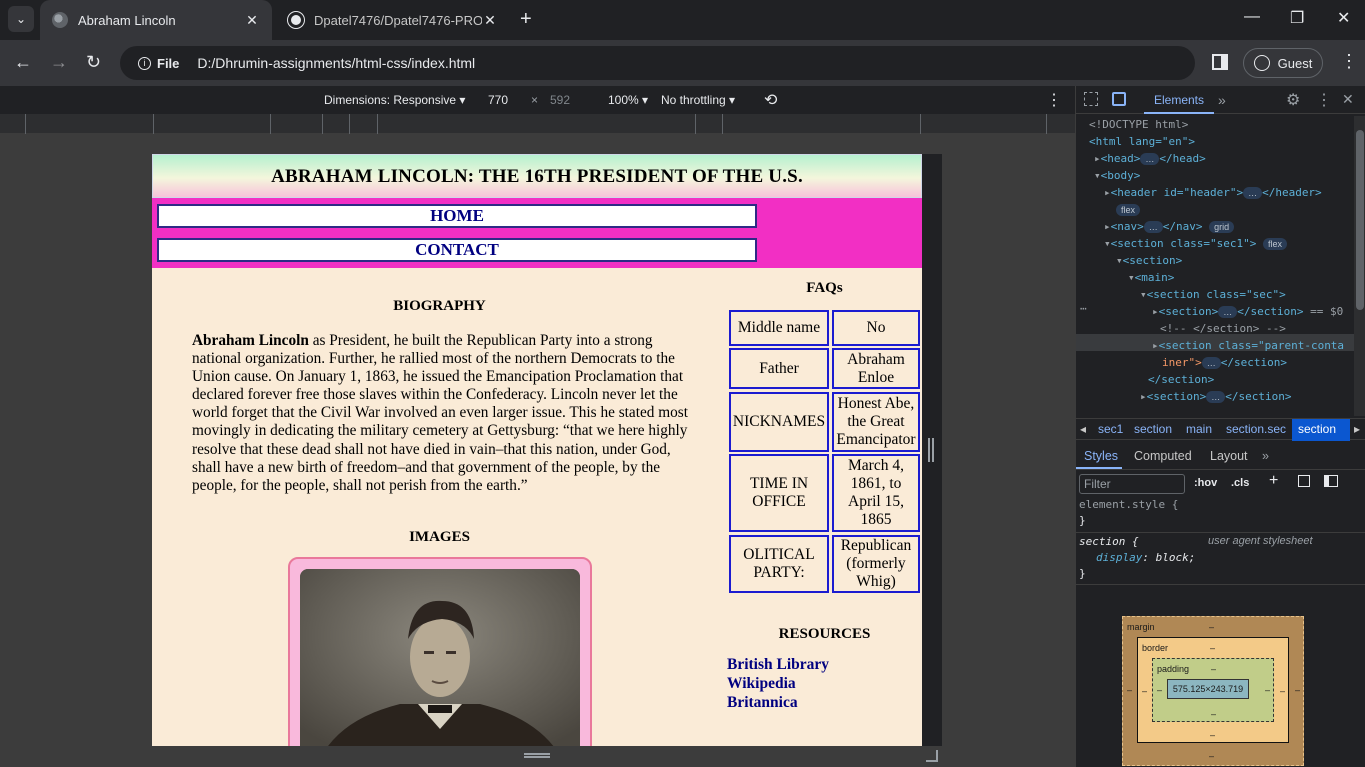 The height and width of the screenshot is (767, 1365). What do you see at coordinates (1359, 266) in the screenshot?
I see `dom-scrollbar` at bounding box center [1359, 266].